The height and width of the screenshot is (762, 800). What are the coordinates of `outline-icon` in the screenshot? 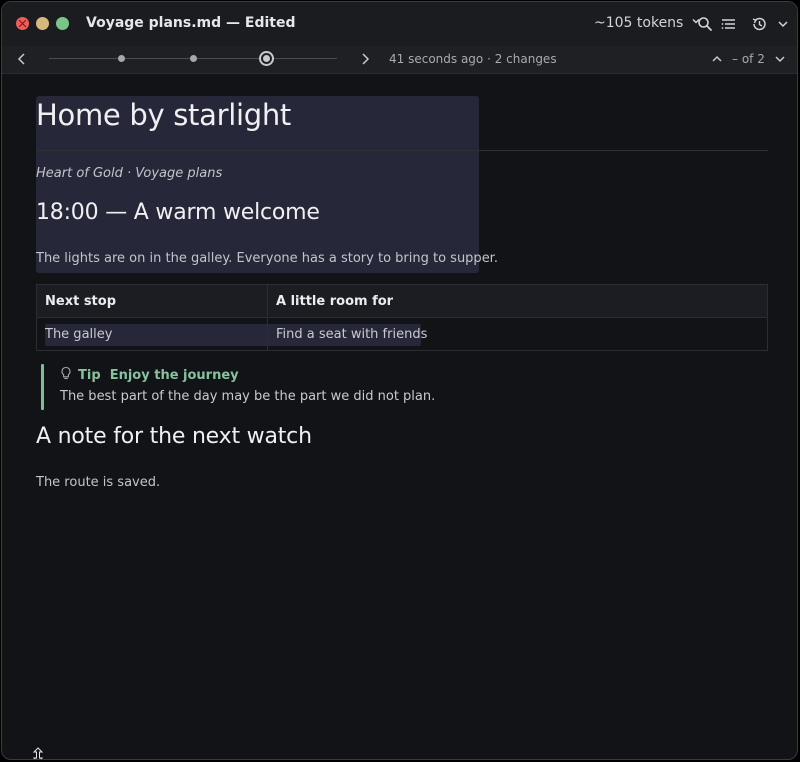 It's located at (729, 24).